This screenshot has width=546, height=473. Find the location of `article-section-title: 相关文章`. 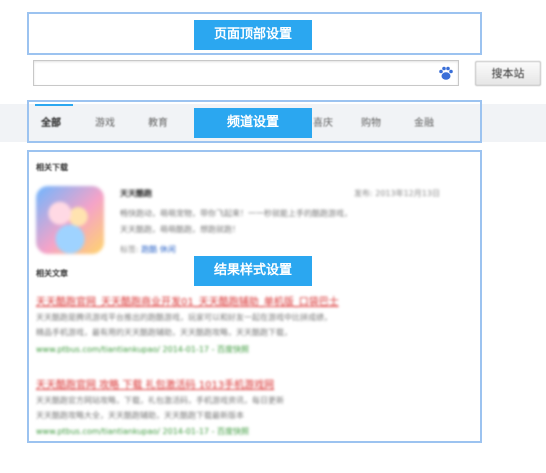

article-section-title: 相关文章 is located at coordinates (52, 273).